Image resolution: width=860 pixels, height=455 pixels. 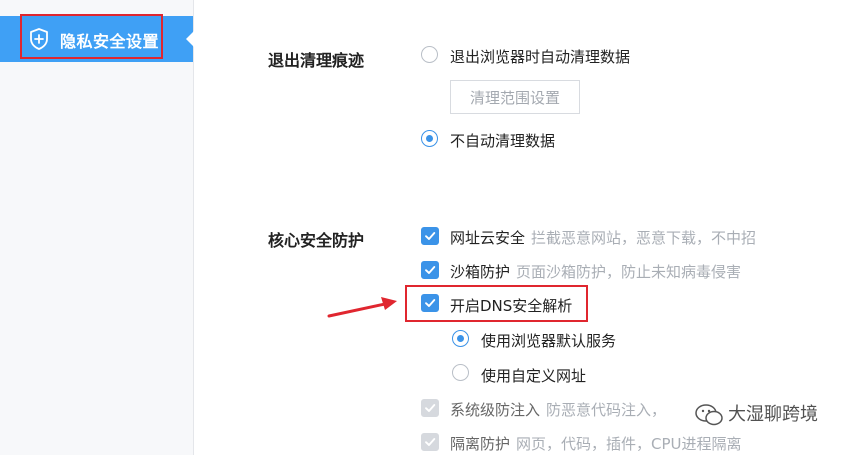 I want to click on option-sandbox-protection: 沙箱防护 页面沙箱防护，防止未知病毒侵害, so click(x=595, y=271).